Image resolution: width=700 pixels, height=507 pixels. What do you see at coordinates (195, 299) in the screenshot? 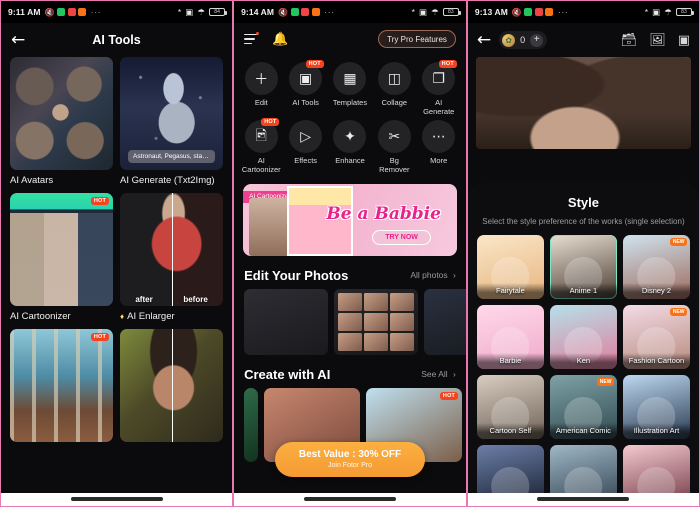
I see `before-label: before` at bounding box center [195, 299].